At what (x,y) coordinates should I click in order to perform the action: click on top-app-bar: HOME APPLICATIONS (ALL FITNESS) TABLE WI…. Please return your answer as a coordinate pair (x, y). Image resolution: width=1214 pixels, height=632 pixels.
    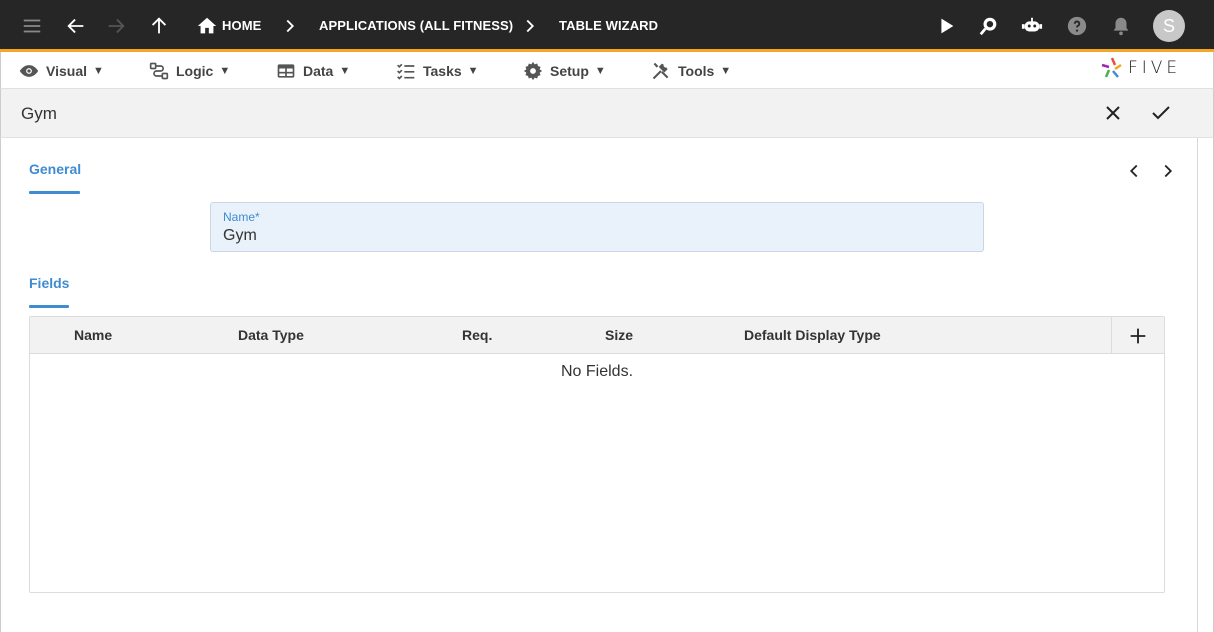
    Looking at the image, I should click on (607, 26).